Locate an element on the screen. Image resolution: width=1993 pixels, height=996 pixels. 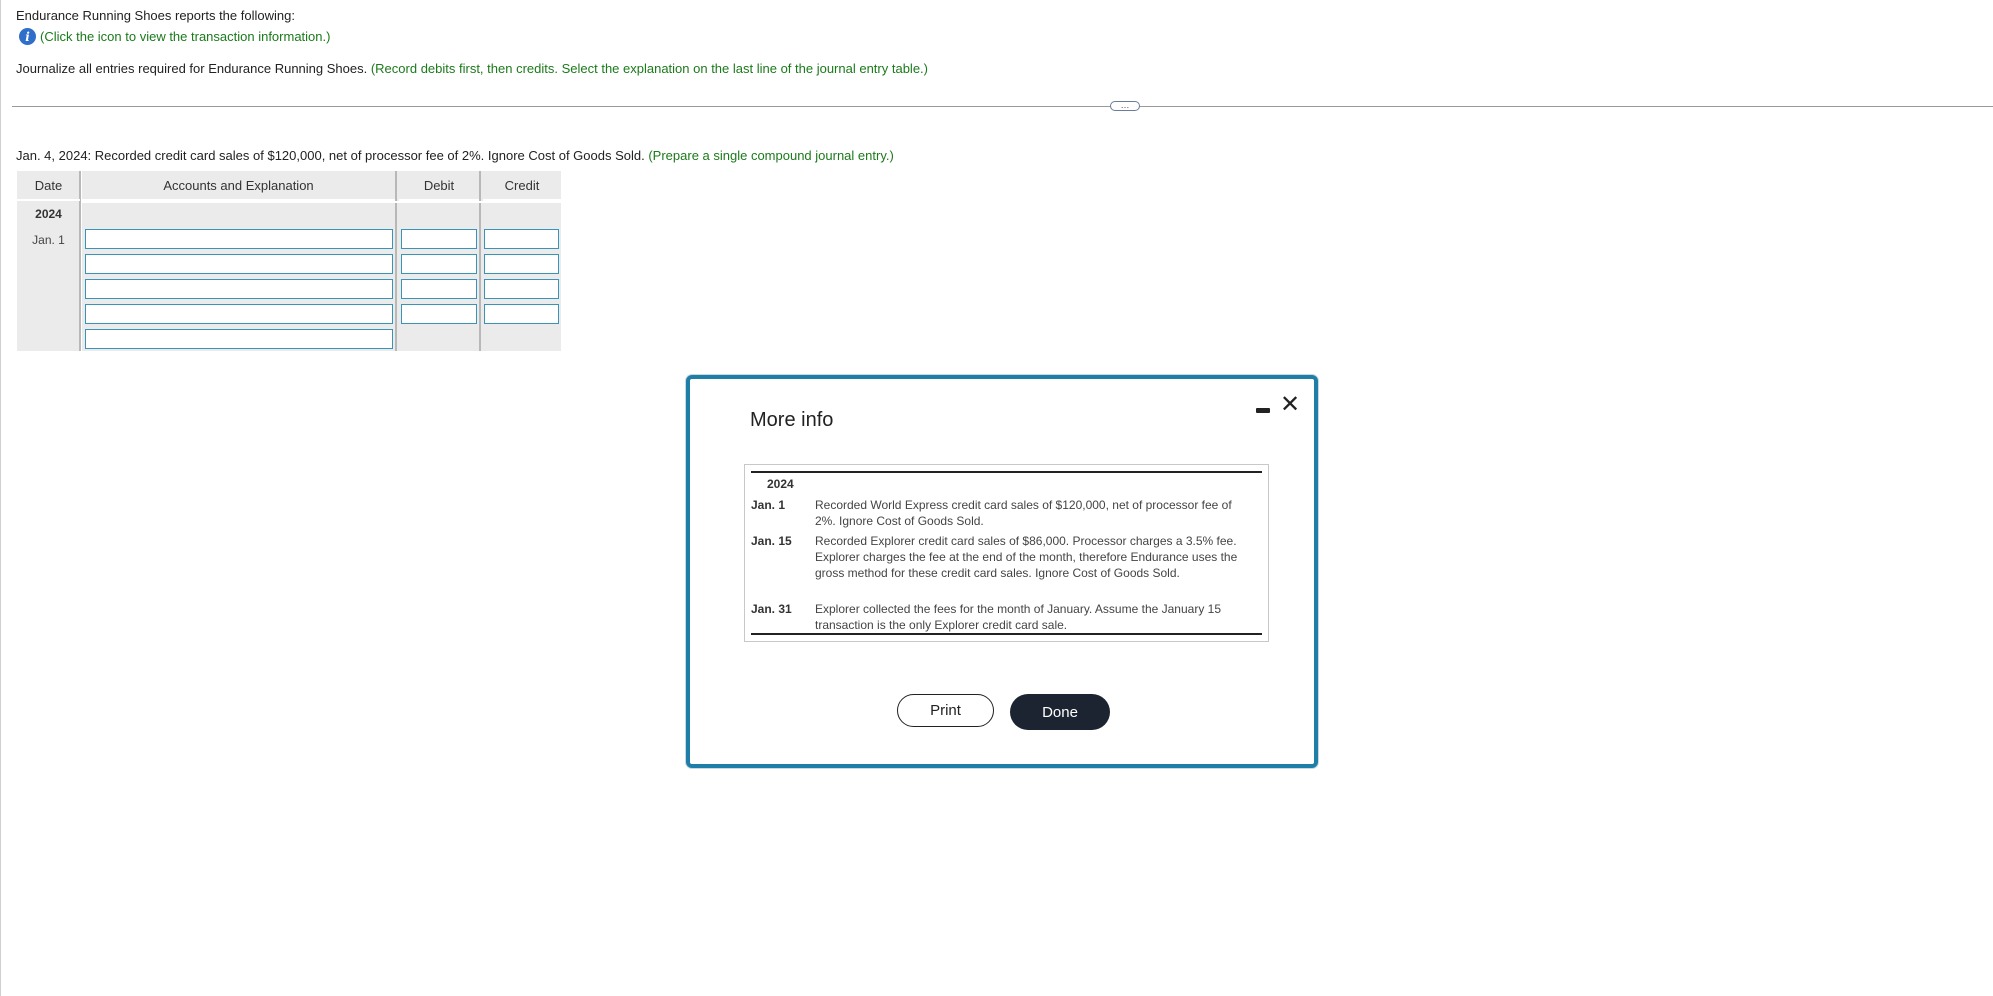
header-date: Date is located at coordinates (48, 186).